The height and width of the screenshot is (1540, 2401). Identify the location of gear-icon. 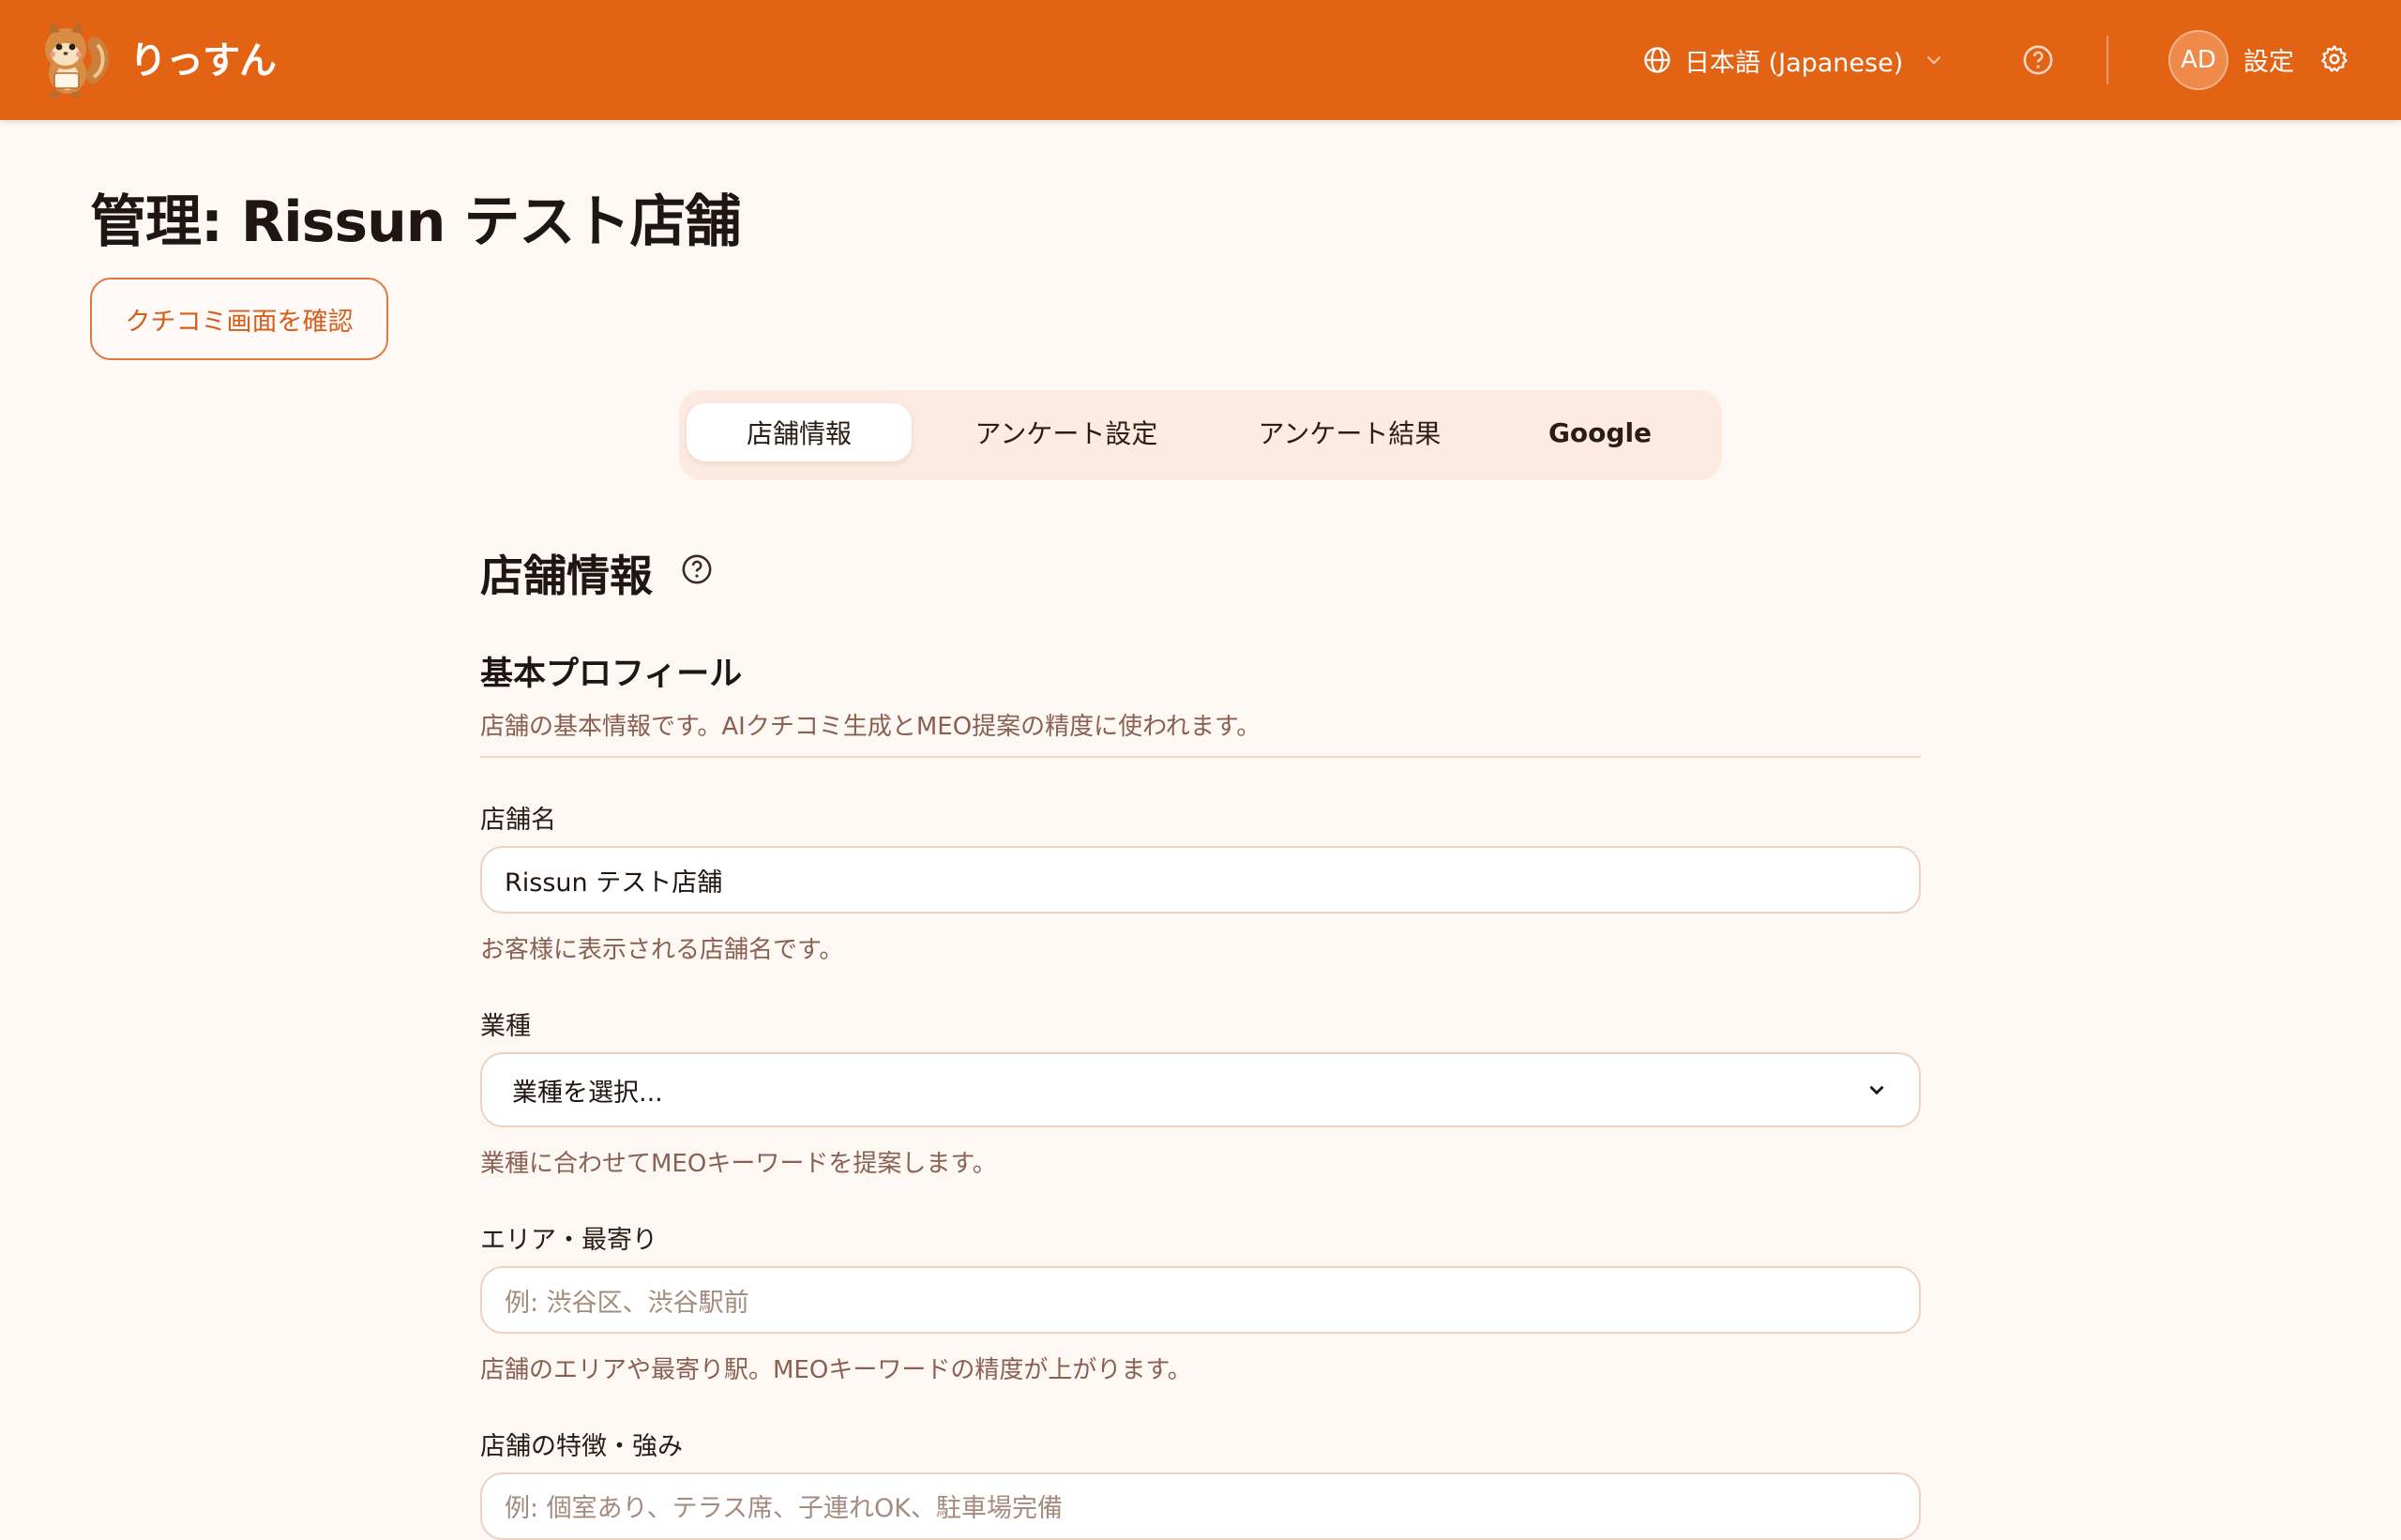
(2334, 59).